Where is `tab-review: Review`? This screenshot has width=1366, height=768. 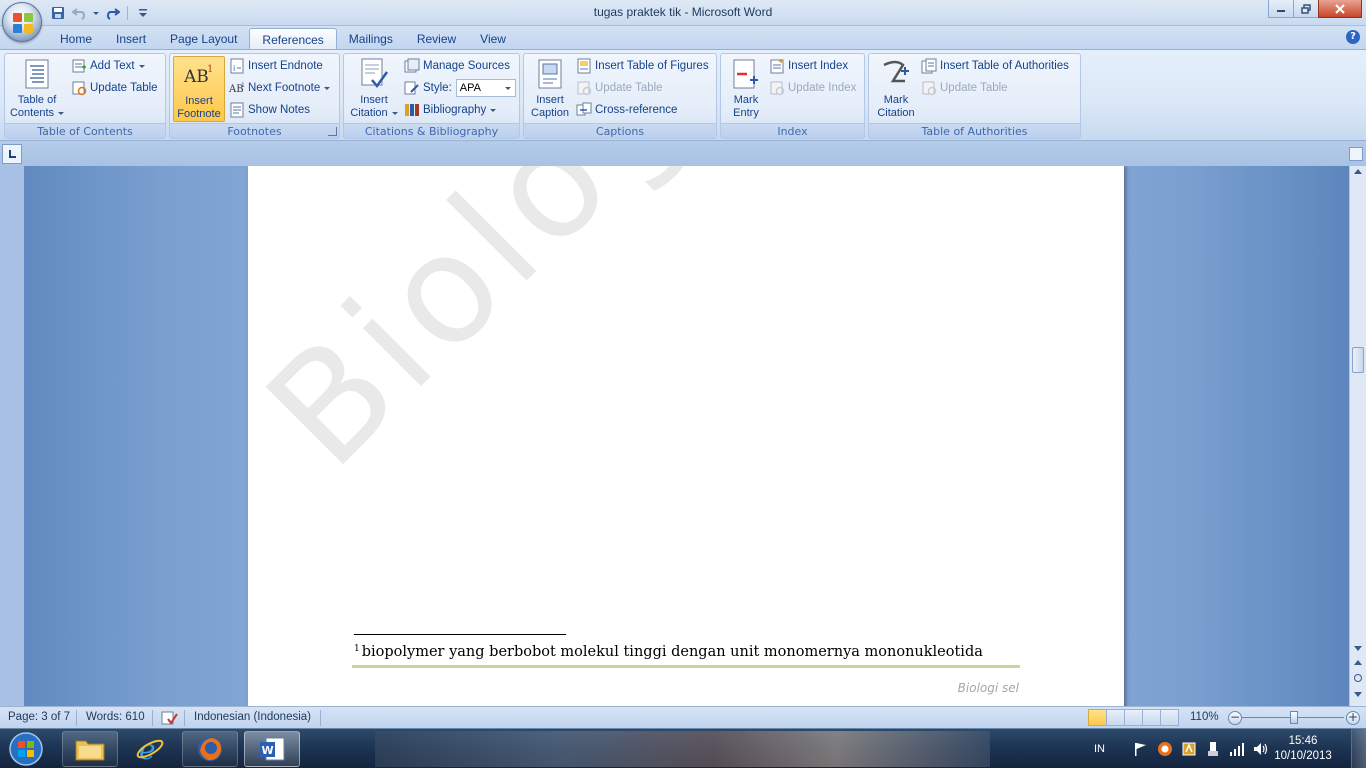
tab-review: Review is located at coordinates (436, 39).